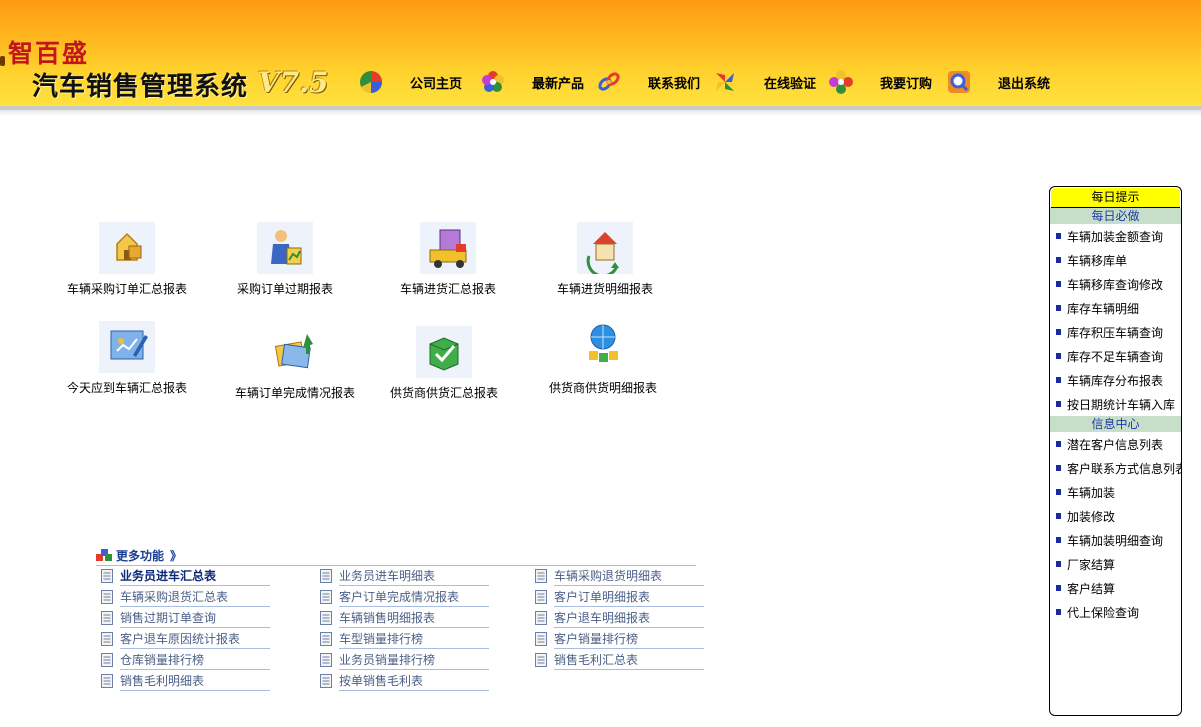  I want to click on truck-icon, so click(448, 248).